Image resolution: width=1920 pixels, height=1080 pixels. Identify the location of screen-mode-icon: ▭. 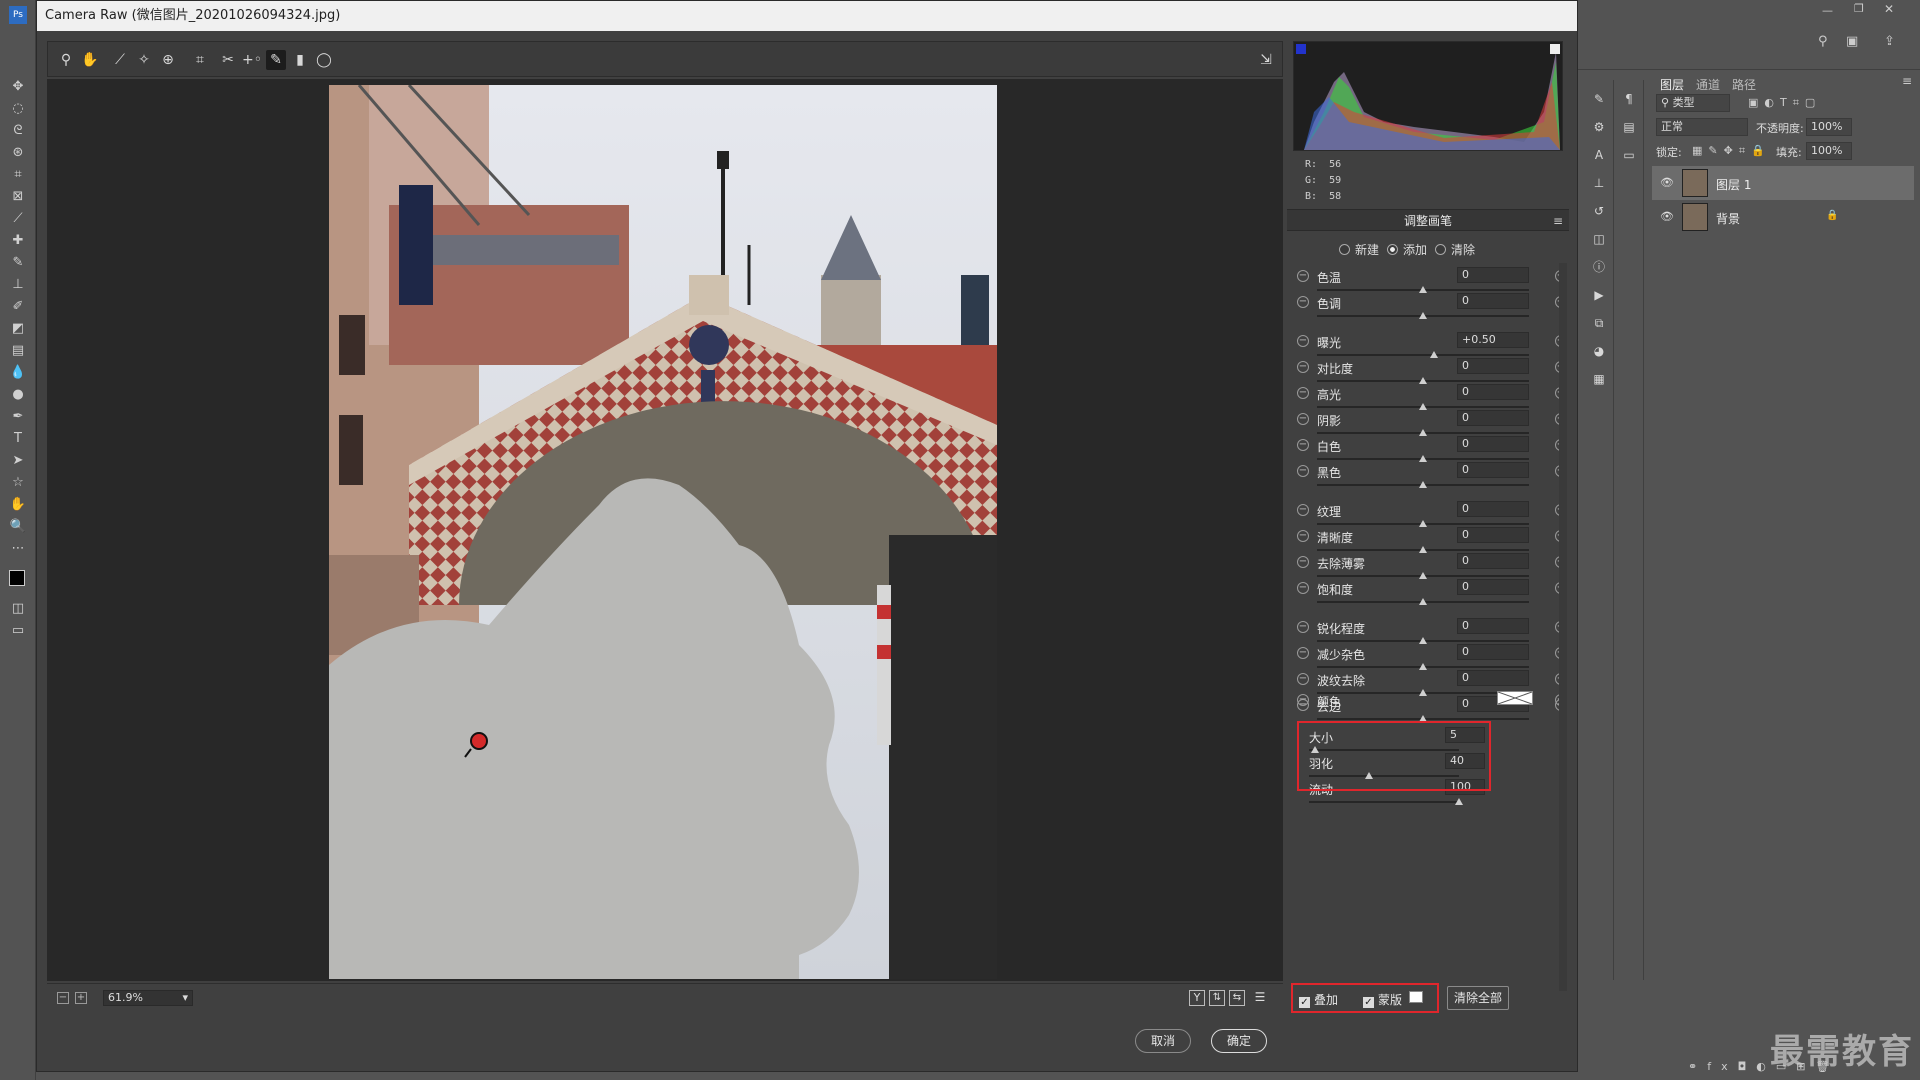
(18, 631).